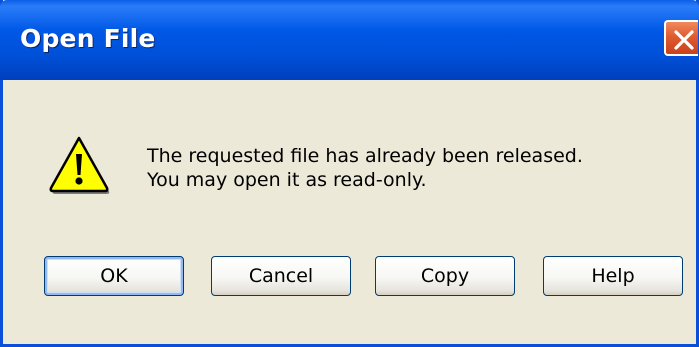  Describe the element at coordinates (613, 276) in the screenshot. I see `help-button: Help` at that location.